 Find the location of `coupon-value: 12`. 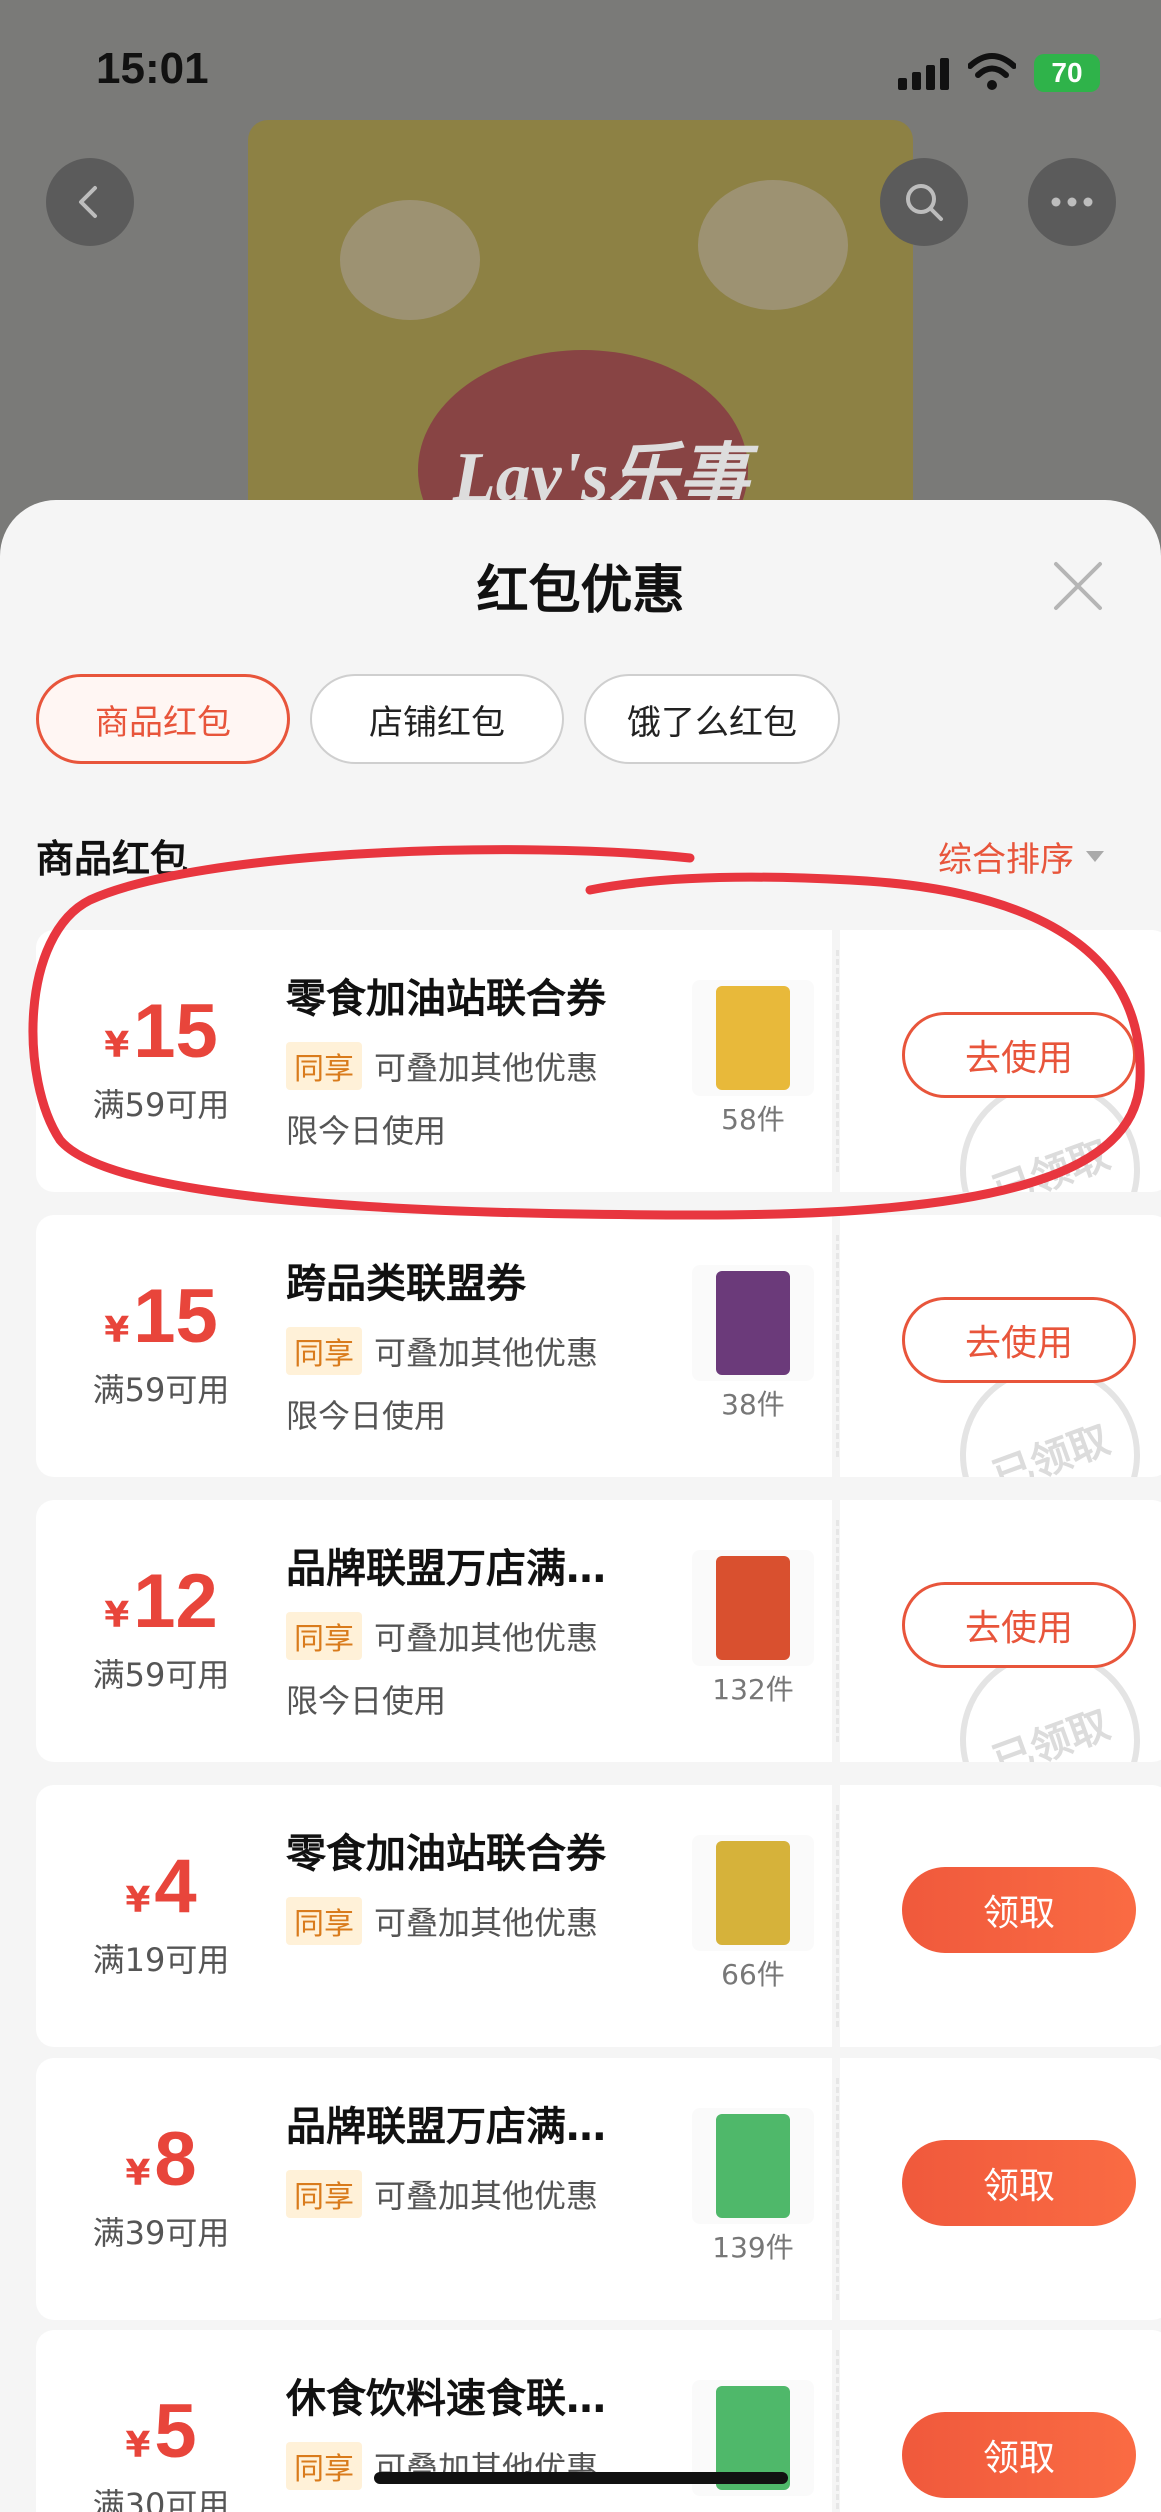

coupon-value: 12 is located at coordinates (175, 1601).